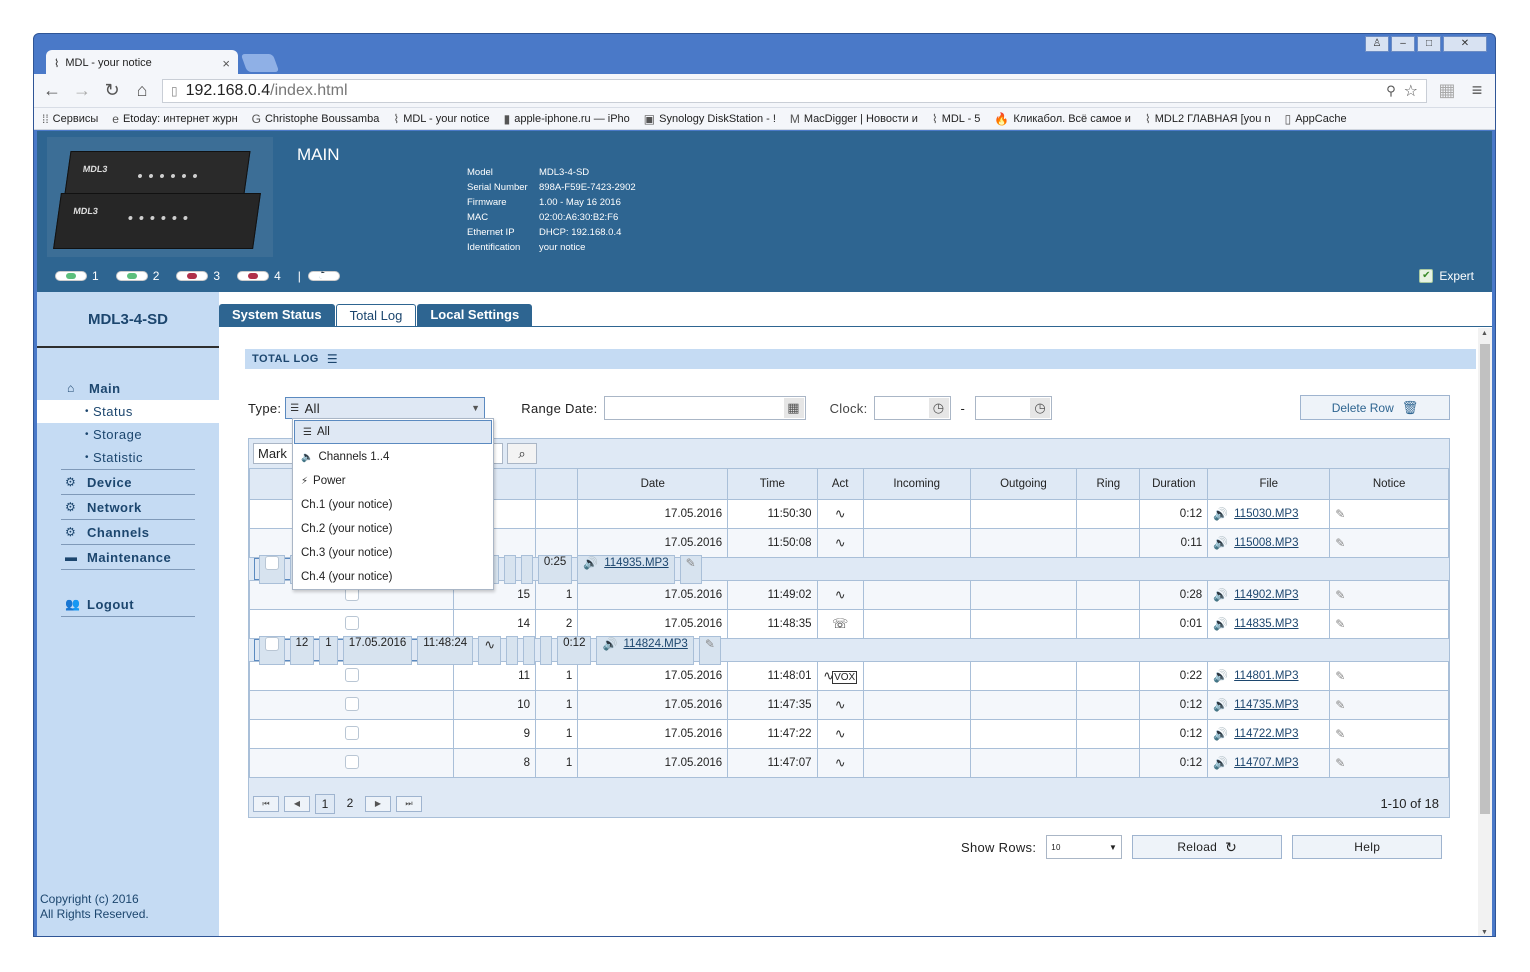  What do you see at coordinates (297, 803) in the screenshot?
I see `prev-page-icon: ◀` at bounding box center [297, 803].